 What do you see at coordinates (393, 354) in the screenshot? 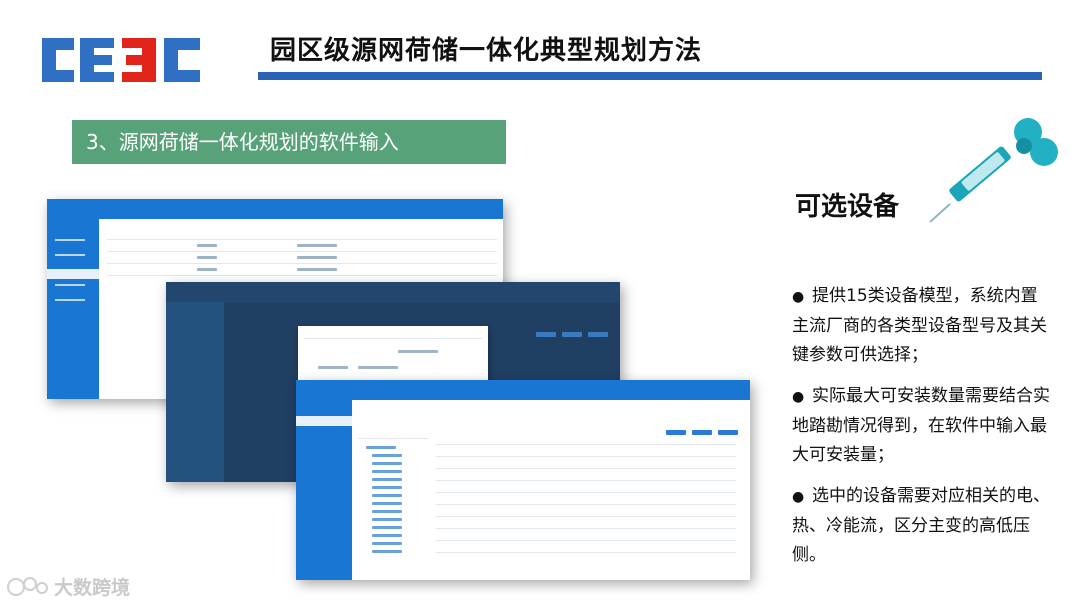
I see `device-dialog` at bounding box center [393, 354].